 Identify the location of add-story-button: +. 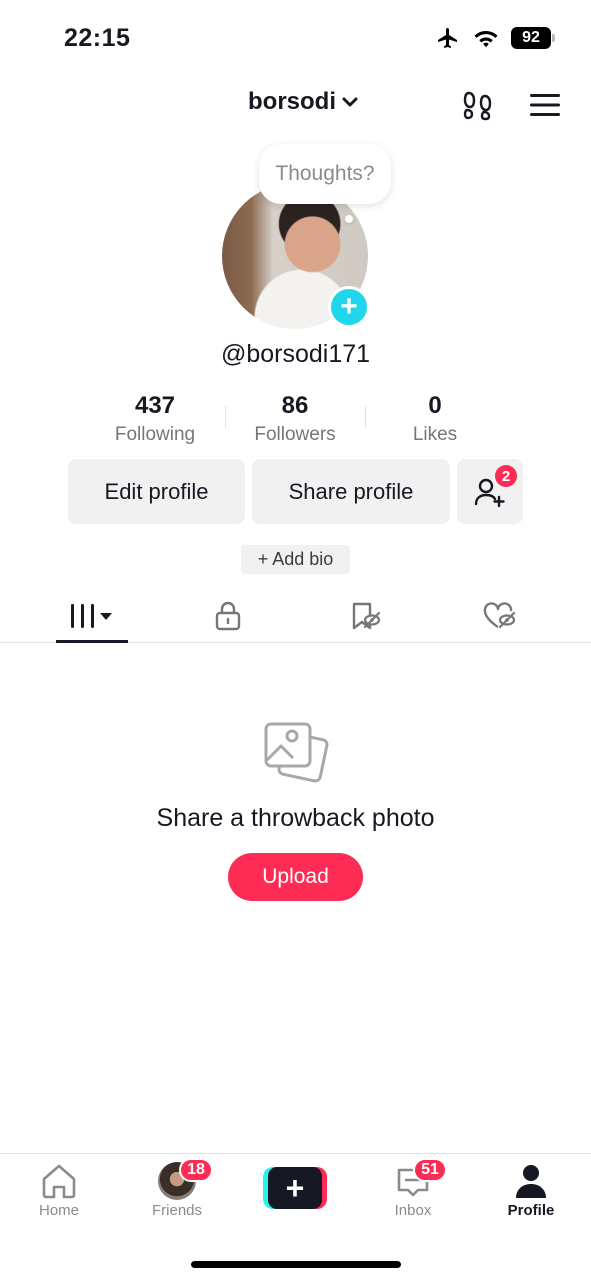
(349, 307).